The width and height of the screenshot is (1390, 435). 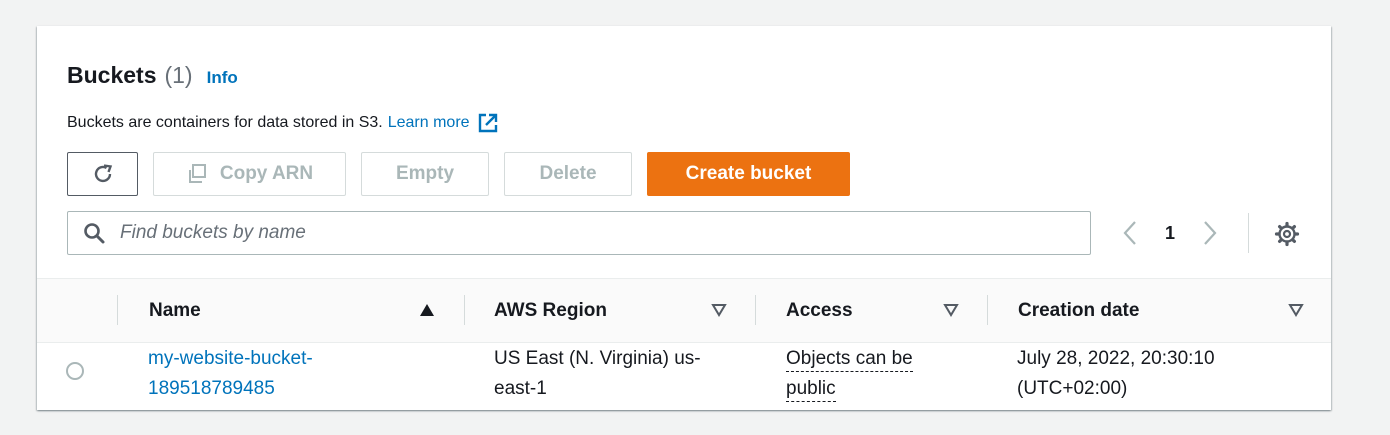 I want to click on copy-arn-label: Copy ARN, so click(x=266, y=173).